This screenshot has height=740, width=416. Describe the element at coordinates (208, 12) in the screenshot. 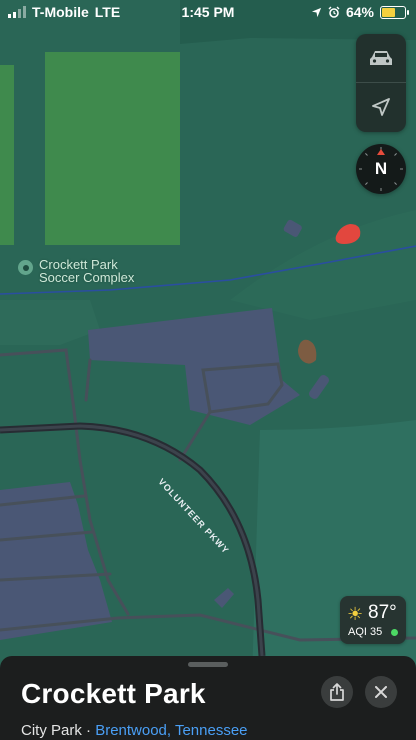

I see `status-bar: T-Mobile LTE 1:45 PM 64%` at that location.